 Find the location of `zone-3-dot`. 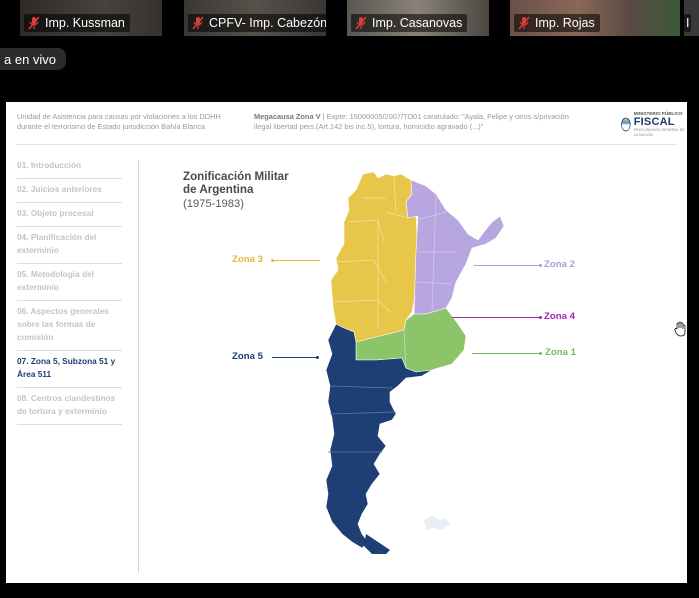

zone-3-dot is located at coordinates (272, 260).